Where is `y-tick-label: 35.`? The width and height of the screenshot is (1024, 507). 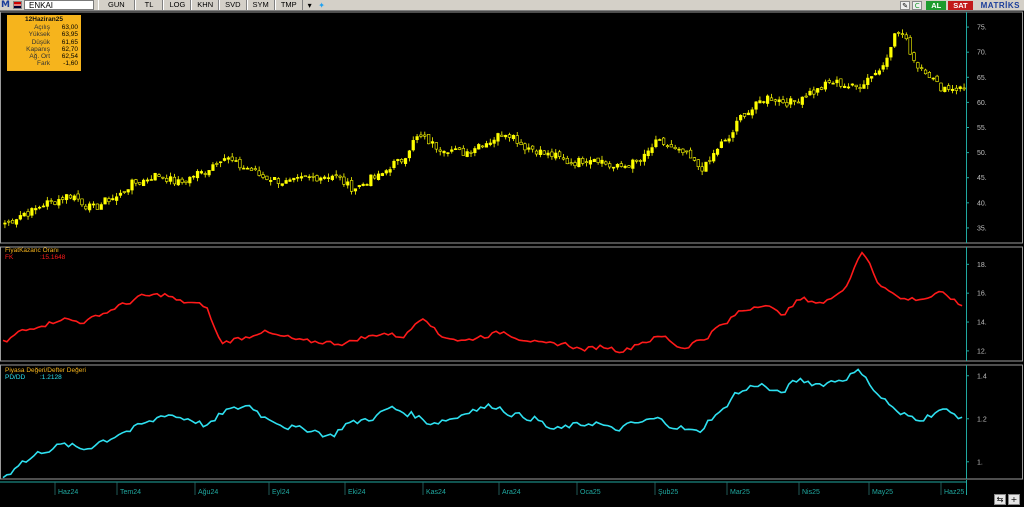 y-tick-label: 35. is located at coordinates (982, 228).